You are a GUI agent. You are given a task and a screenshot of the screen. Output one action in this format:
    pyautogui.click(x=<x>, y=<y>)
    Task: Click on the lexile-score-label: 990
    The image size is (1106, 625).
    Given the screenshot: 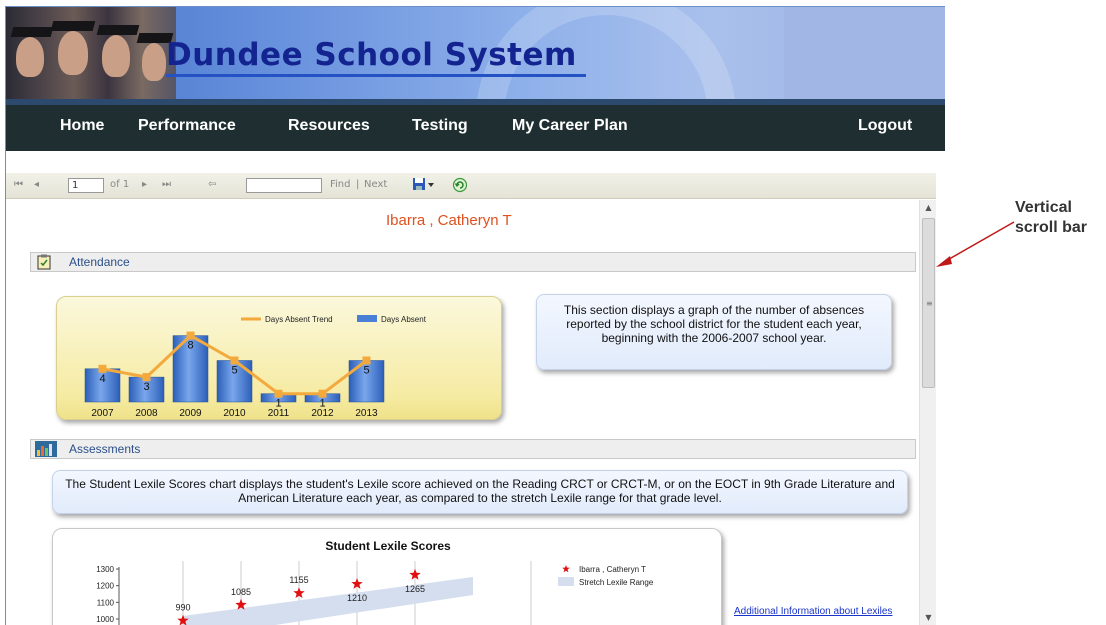 What is the action you would take?
    pyautogui.click(x=182, y=608)
    